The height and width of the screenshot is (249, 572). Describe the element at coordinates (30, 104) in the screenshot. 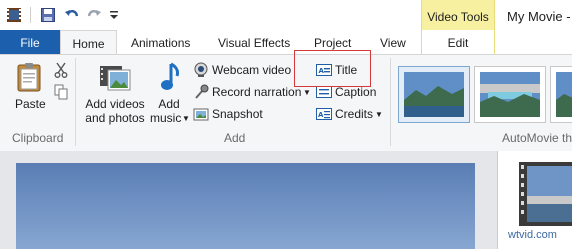

I see `paste-label: Paste` at that location.